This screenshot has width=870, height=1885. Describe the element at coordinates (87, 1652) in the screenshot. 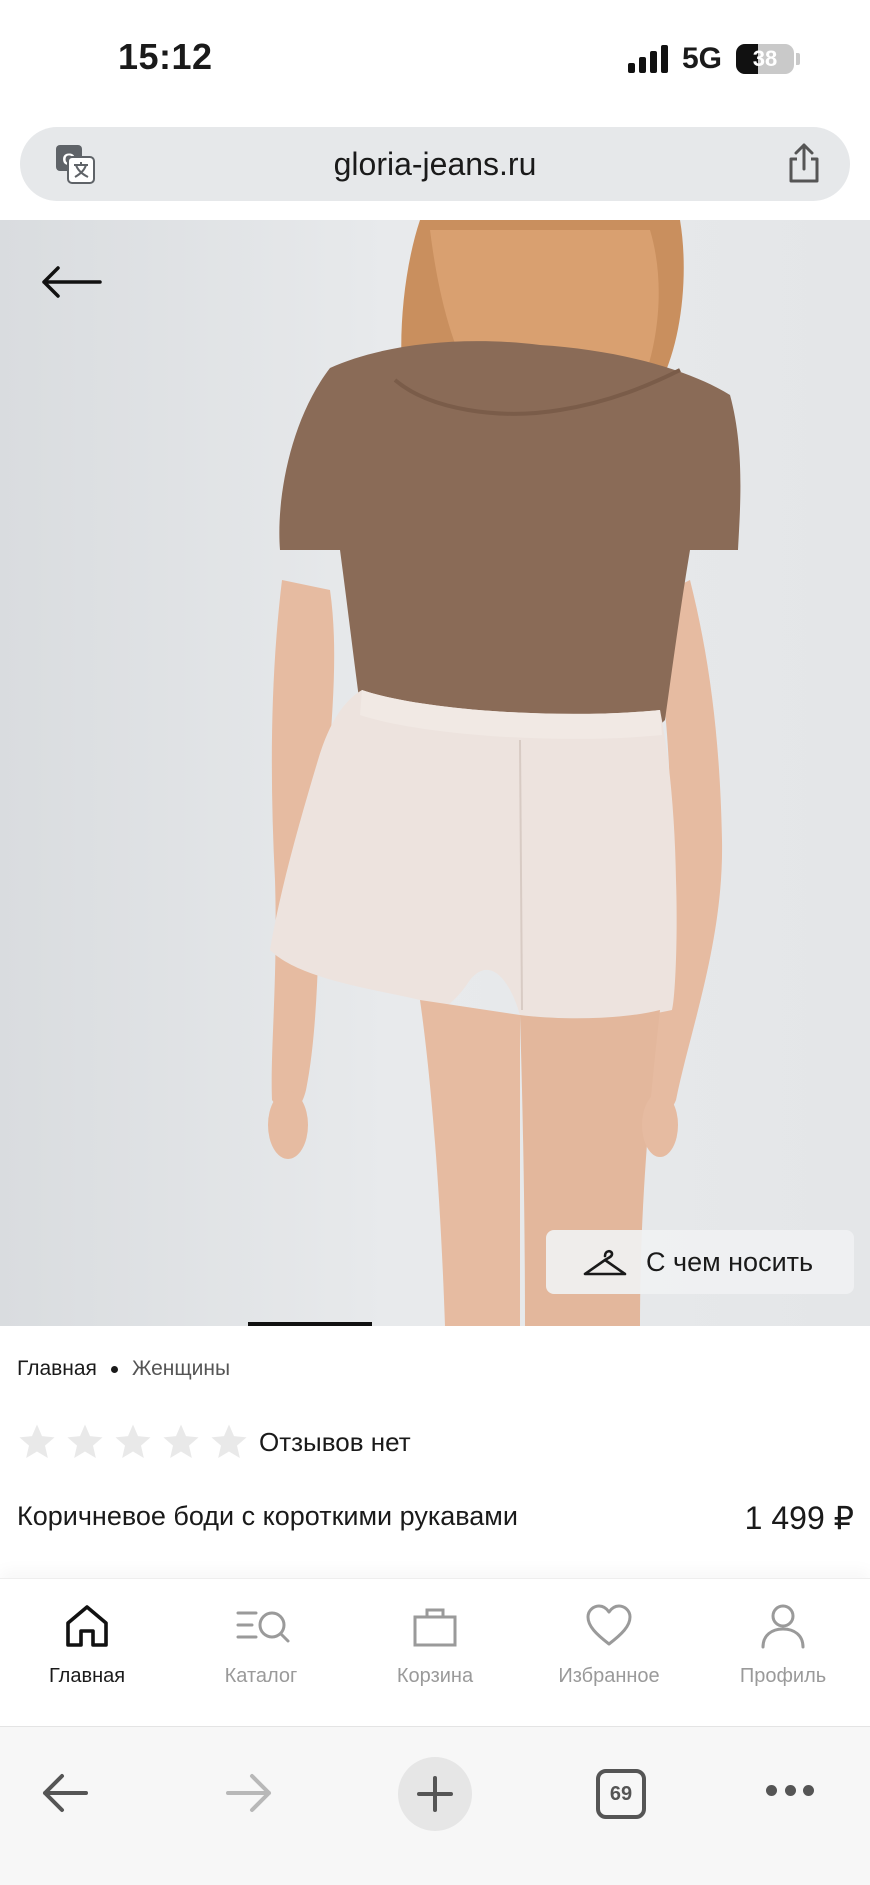

I see `nav-home: Главная` at that location.